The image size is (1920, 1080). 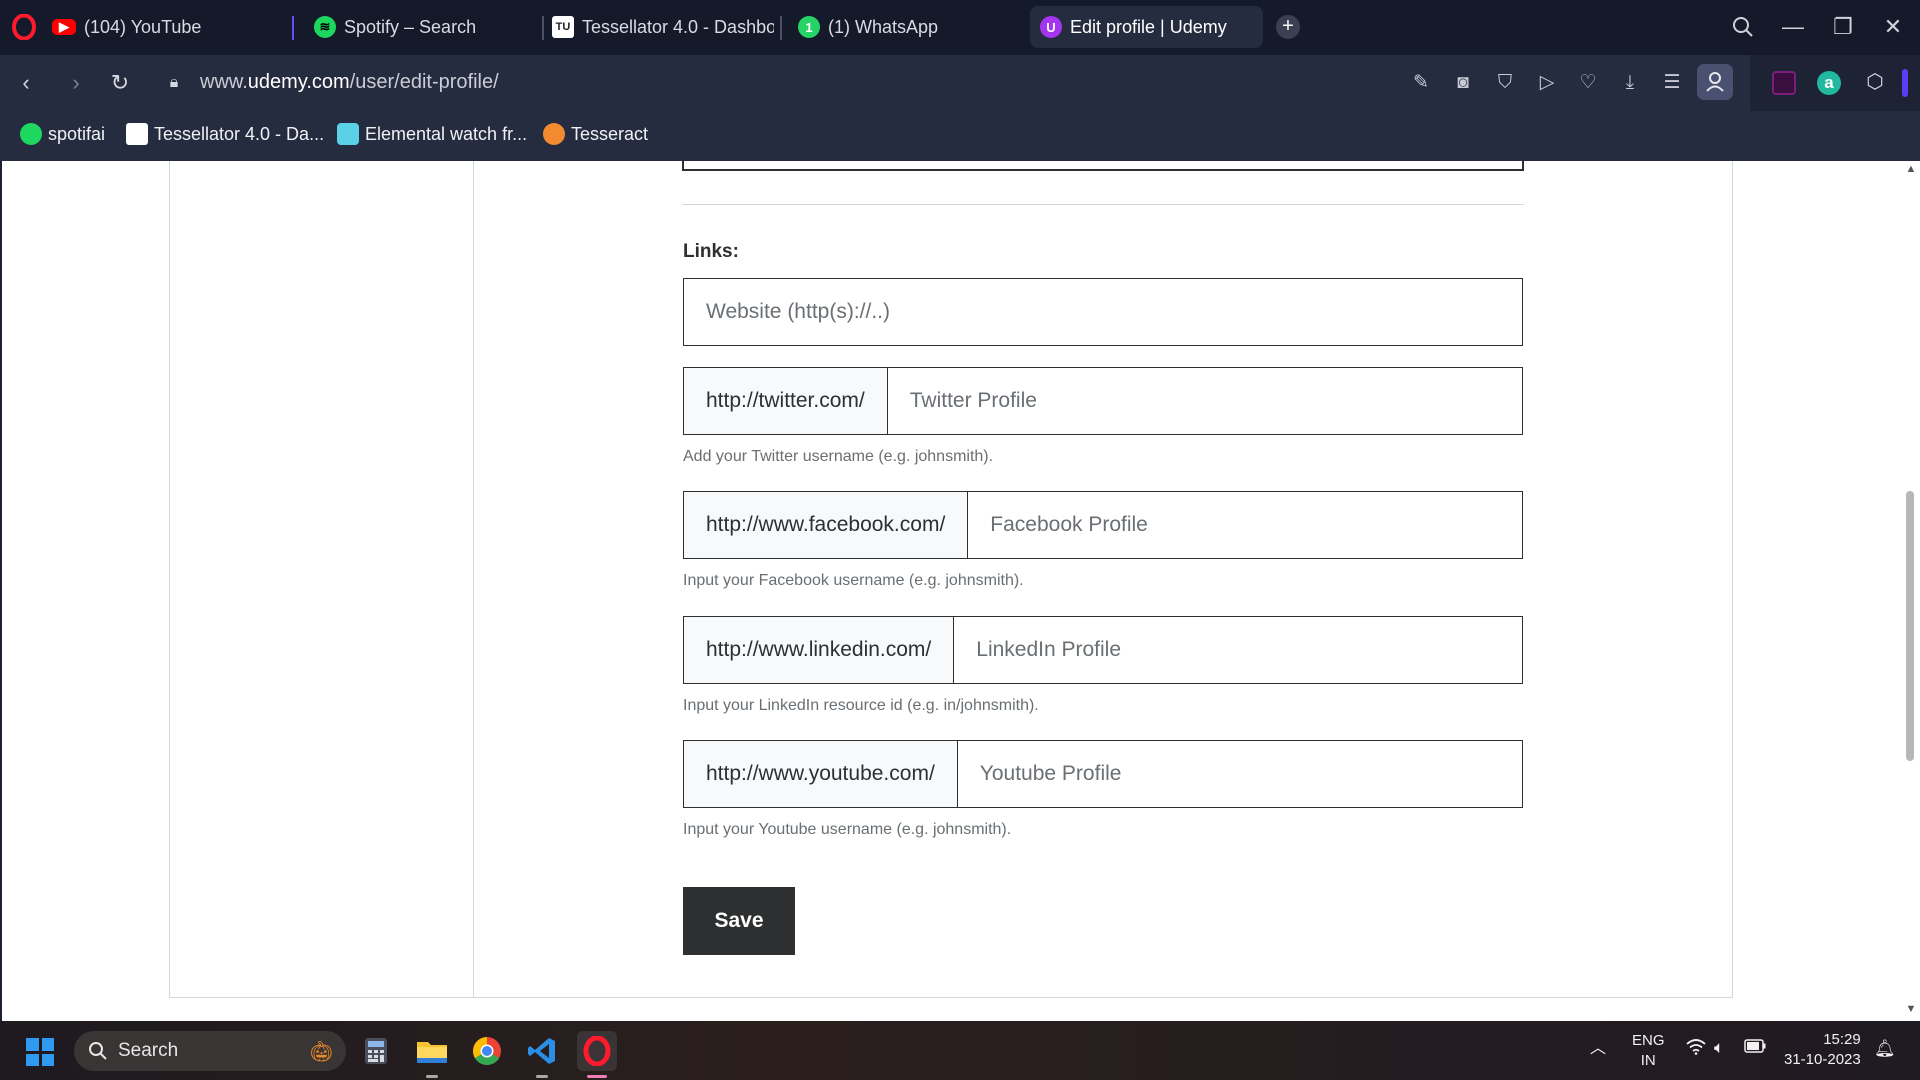 What do you see at coordinates (473, 579) in the screenshot?
I see `sidebar-divider` at bounding box center [473, 579].